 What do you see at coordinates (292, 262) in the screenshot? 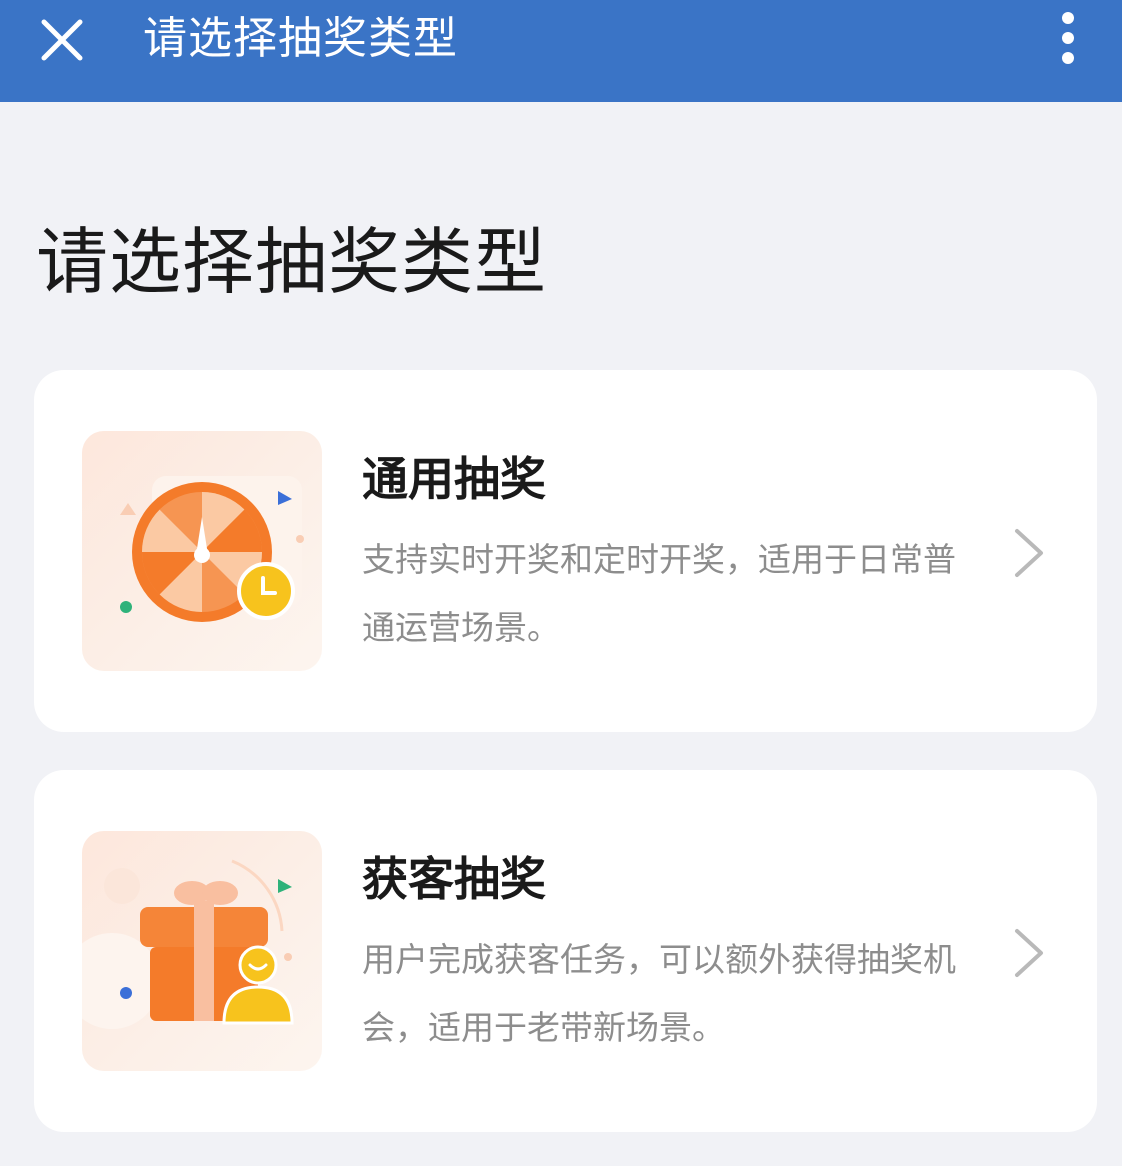
I see `page-title: 请选择抽奖类型` at bounding box center [292, 262].